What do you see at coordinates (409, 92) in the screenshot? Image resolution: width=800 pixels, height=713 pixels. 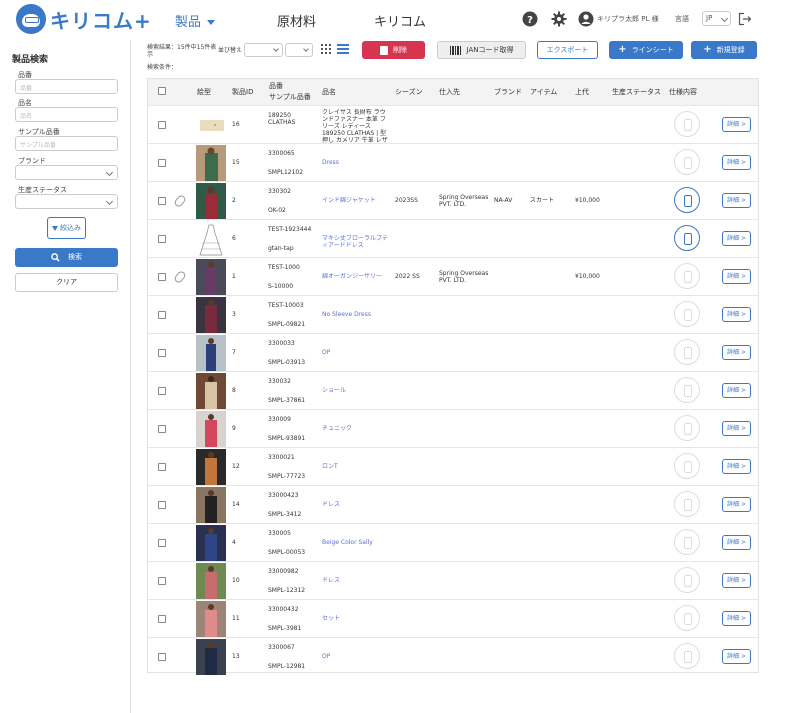 I see `col-season: シーズン` at bounding box center [409, 92].